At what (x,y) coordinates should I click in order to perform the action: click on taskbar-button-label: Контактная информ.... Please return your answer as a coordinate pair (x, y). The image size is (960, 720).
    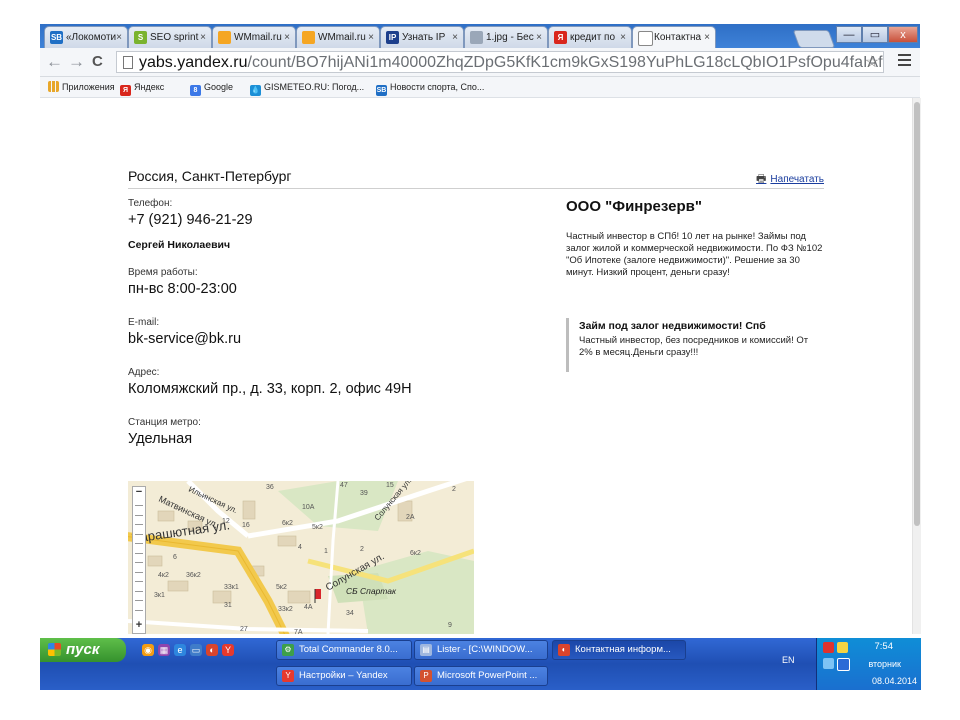
    Looking at the image, I should click on (623, 649).